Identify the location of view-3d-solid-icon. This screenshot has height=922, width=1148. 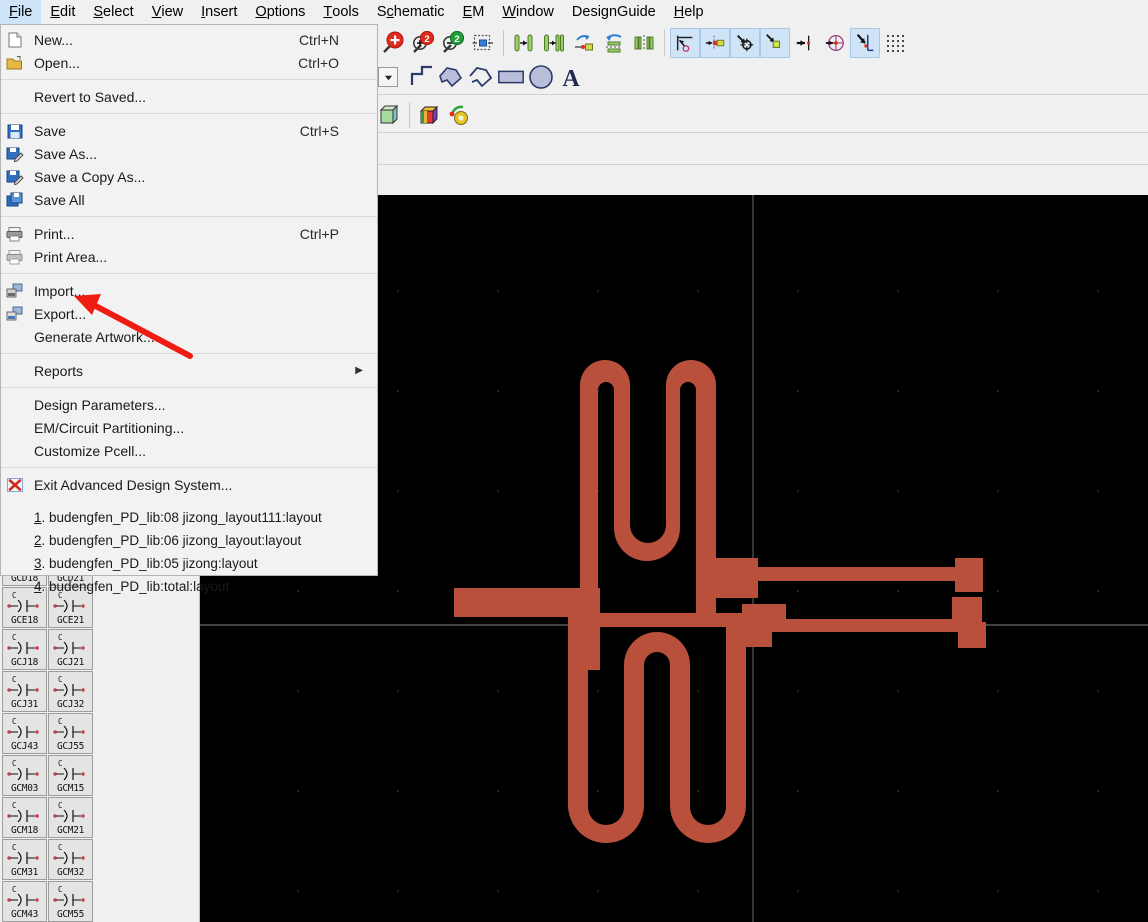
(430, 115).